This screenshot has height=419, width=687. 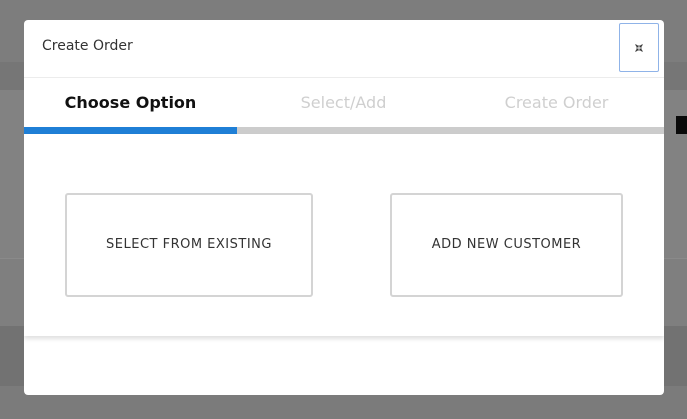 I want to click on step-choose-option: Choose Option, so click(x=130, y=102).